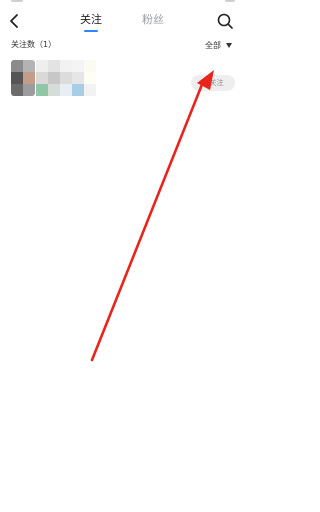 This screenshot has height=512, width=320. I want to click on back-icon, so click(14, 21).